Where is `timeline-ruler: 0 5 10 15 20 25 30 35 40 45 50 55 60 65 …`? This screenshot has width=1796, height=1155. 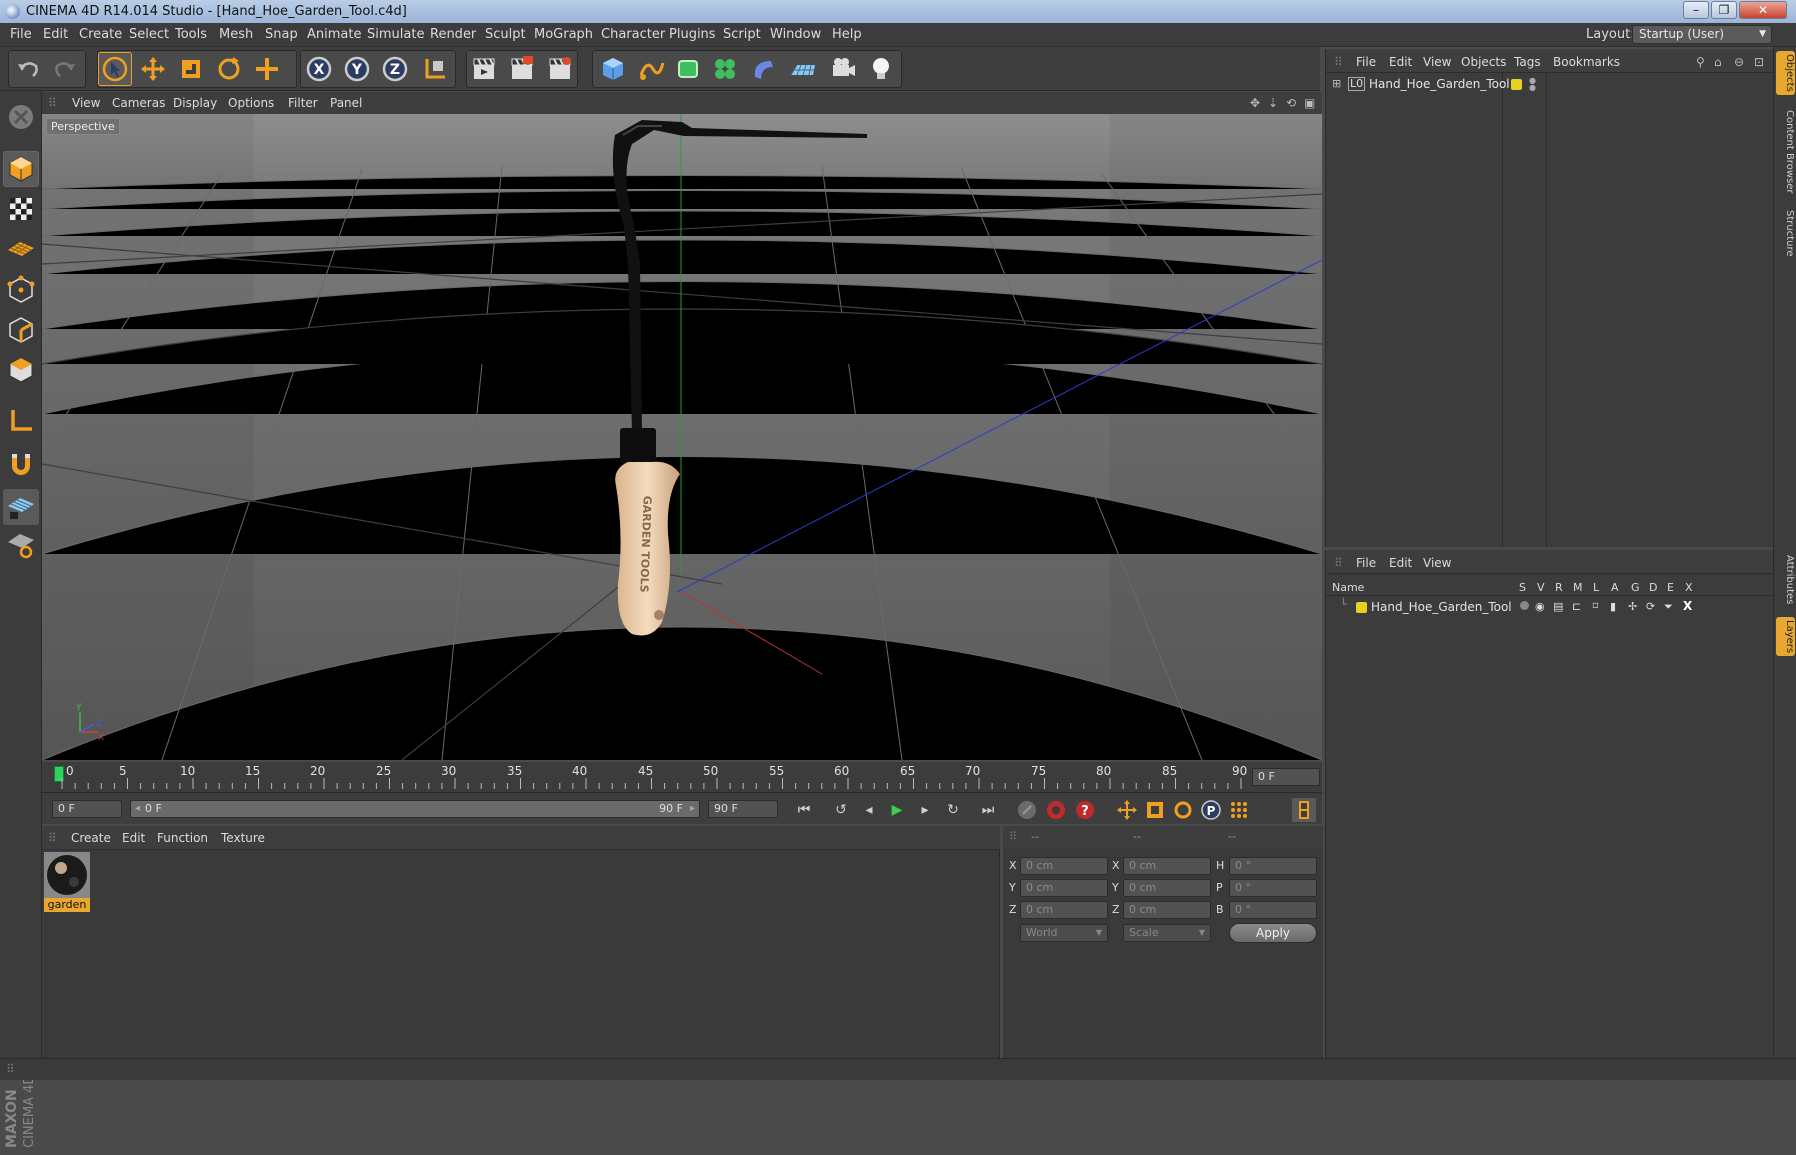
timeline-ruler: 0 5 10 15 20 25 30 35 40 45 50 55 60 65 … is located at coordinates (682, 777).